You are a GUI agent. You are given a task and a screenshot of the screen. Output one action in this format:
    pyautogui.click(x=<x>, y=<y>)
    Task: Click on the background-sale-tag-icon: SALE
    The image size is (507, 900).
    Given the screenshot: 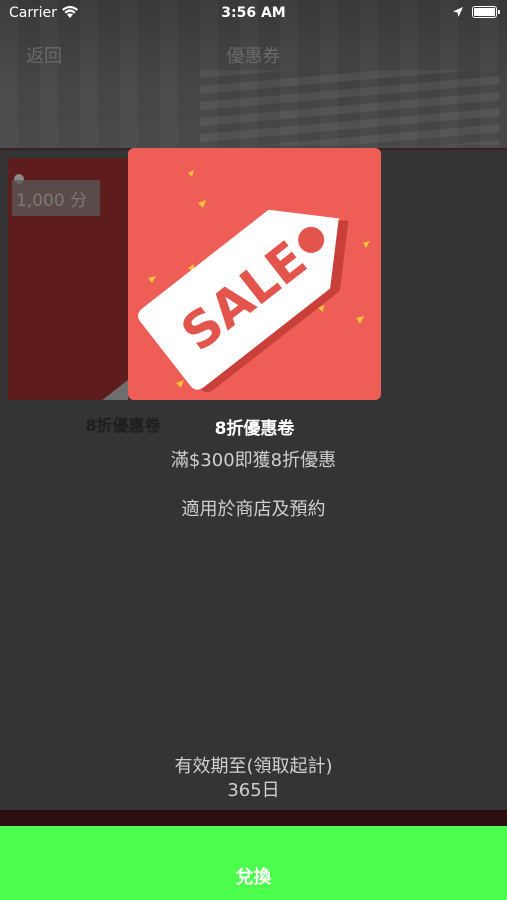 What is the action you would take?
    pyautogui.click(x=79, y=384)
    